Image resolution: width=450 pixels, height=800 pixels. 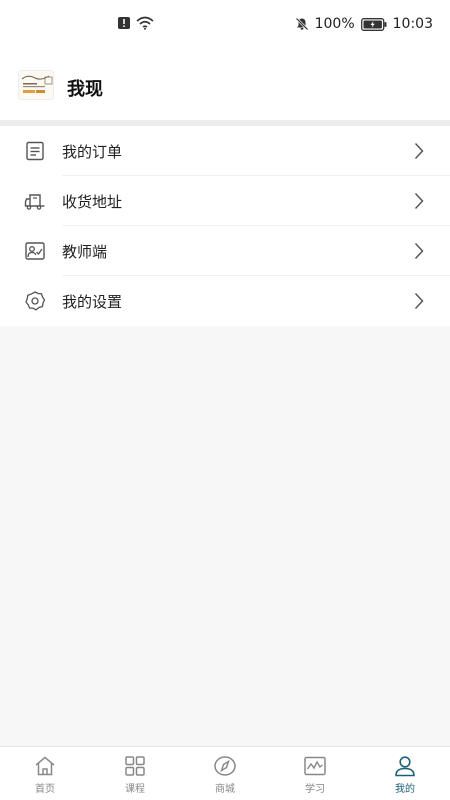 What do you see at coordinates (412, 24) in the screenshot?
I see `status-time: 10:03` at bounding box center [412, 24].